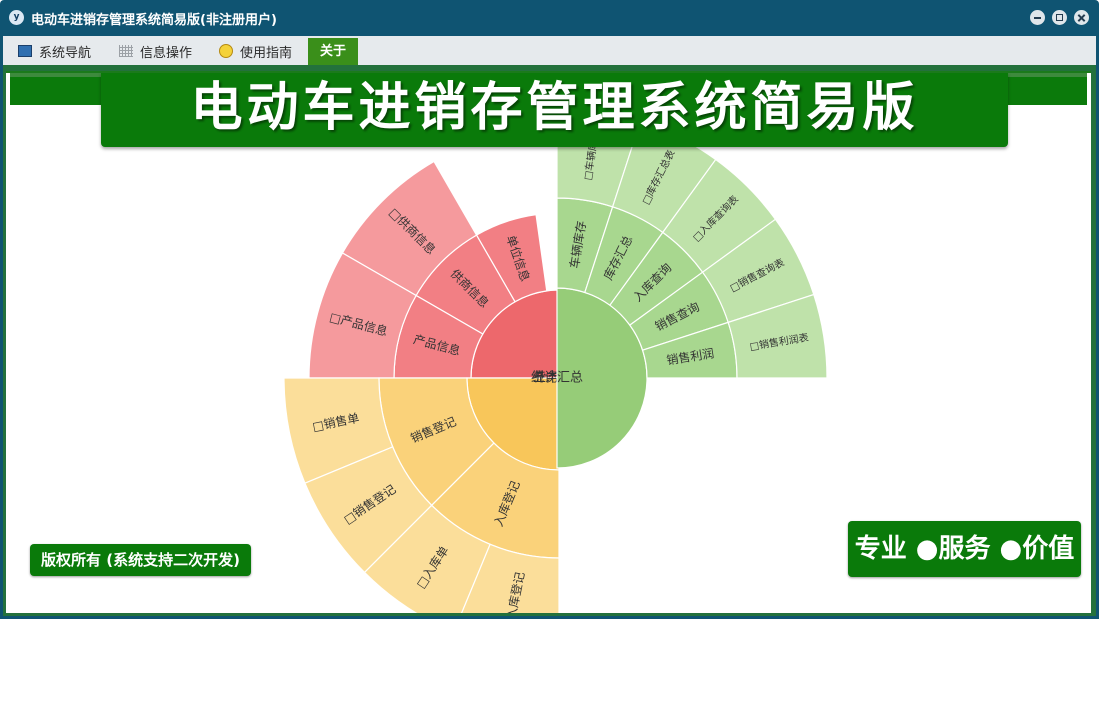 This screenshot has height=723, width=1099. I want to click on menu-label: 信息操作, so click(166, 53).